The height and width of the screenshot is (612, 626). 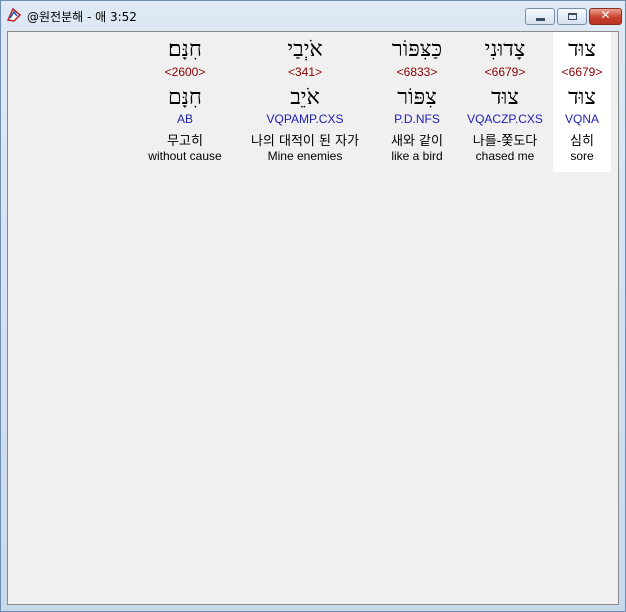 I want to click on strong-number: <6833>, so click(x=417, y=72).